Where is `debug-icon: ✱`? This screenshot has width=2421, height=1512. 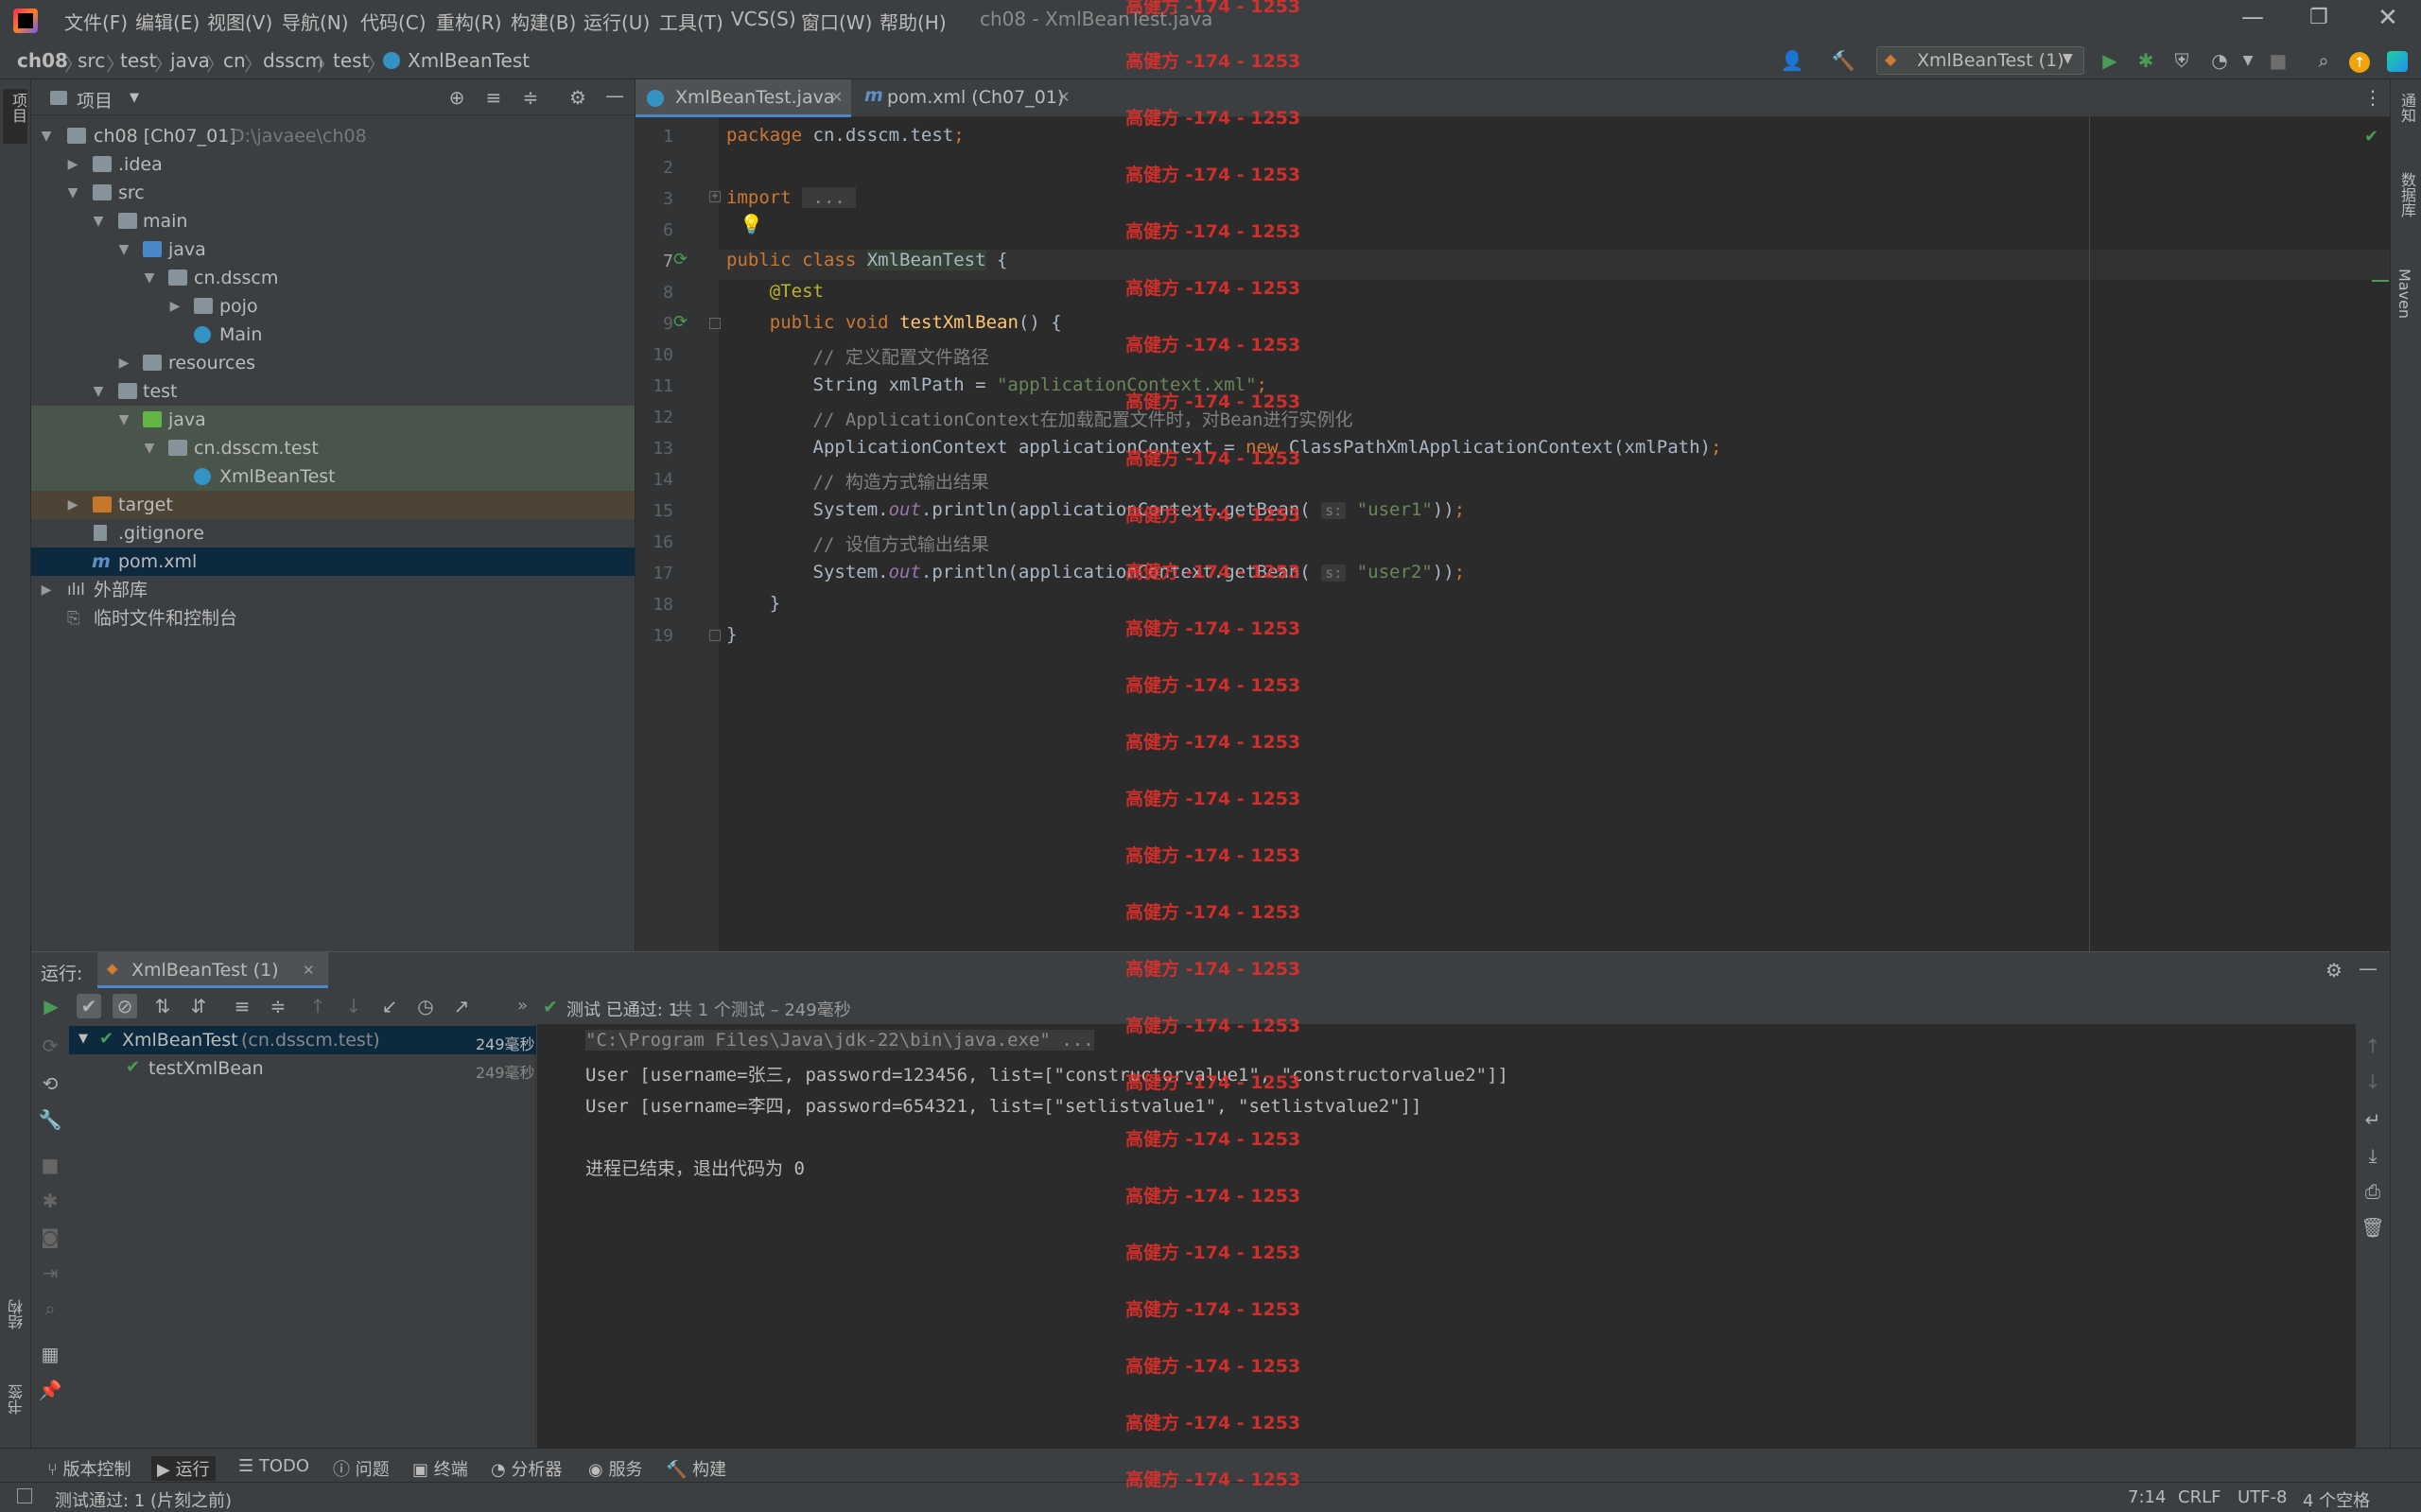 debug-icon: ✱ is located at coordinates (2146, 61).